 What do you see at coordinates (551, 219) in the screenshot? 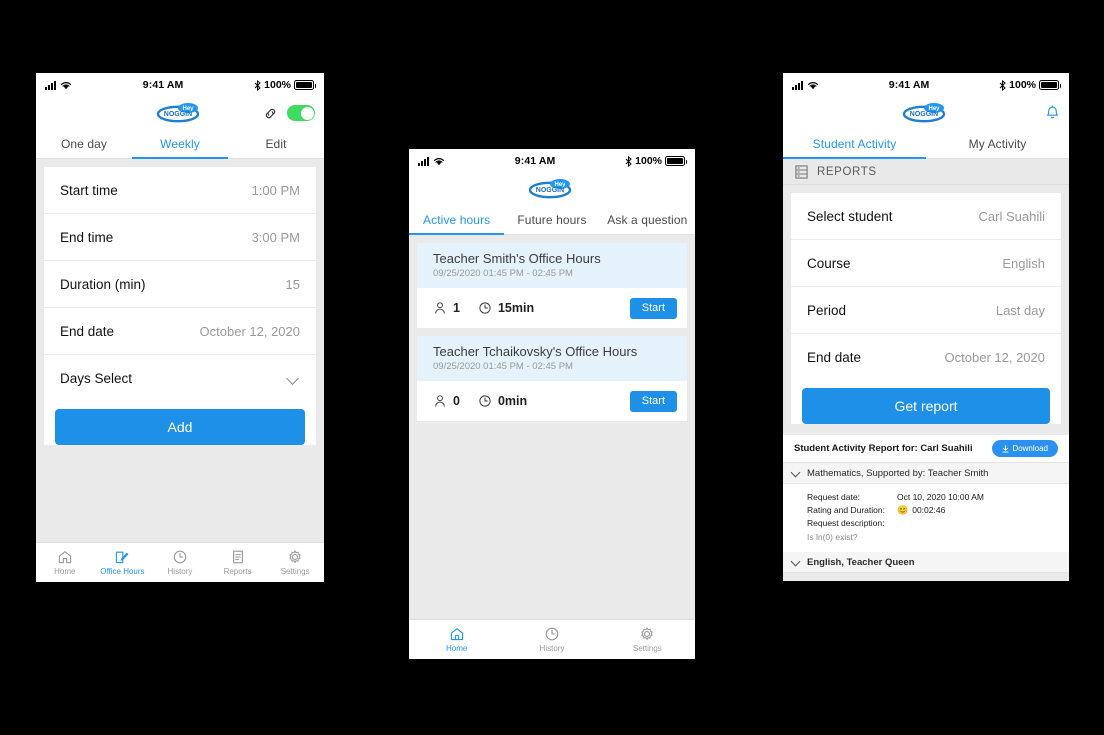
I see `tab-future-hours: Future hours` at bounding box center [551, 219].